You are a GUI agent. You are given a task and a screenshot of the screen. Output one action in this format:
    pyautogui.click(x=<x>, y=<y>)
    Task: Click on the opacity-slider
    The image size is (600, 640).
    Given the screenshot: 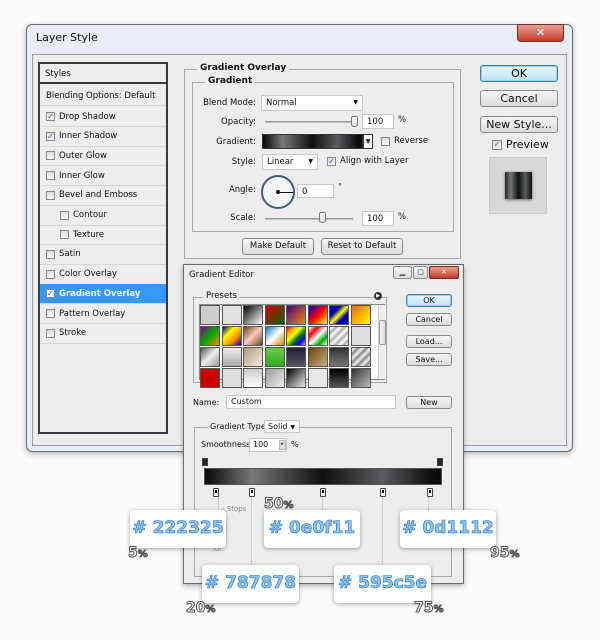 What is the action you would take?
    pyautogui.click(x=310, y=122)
    